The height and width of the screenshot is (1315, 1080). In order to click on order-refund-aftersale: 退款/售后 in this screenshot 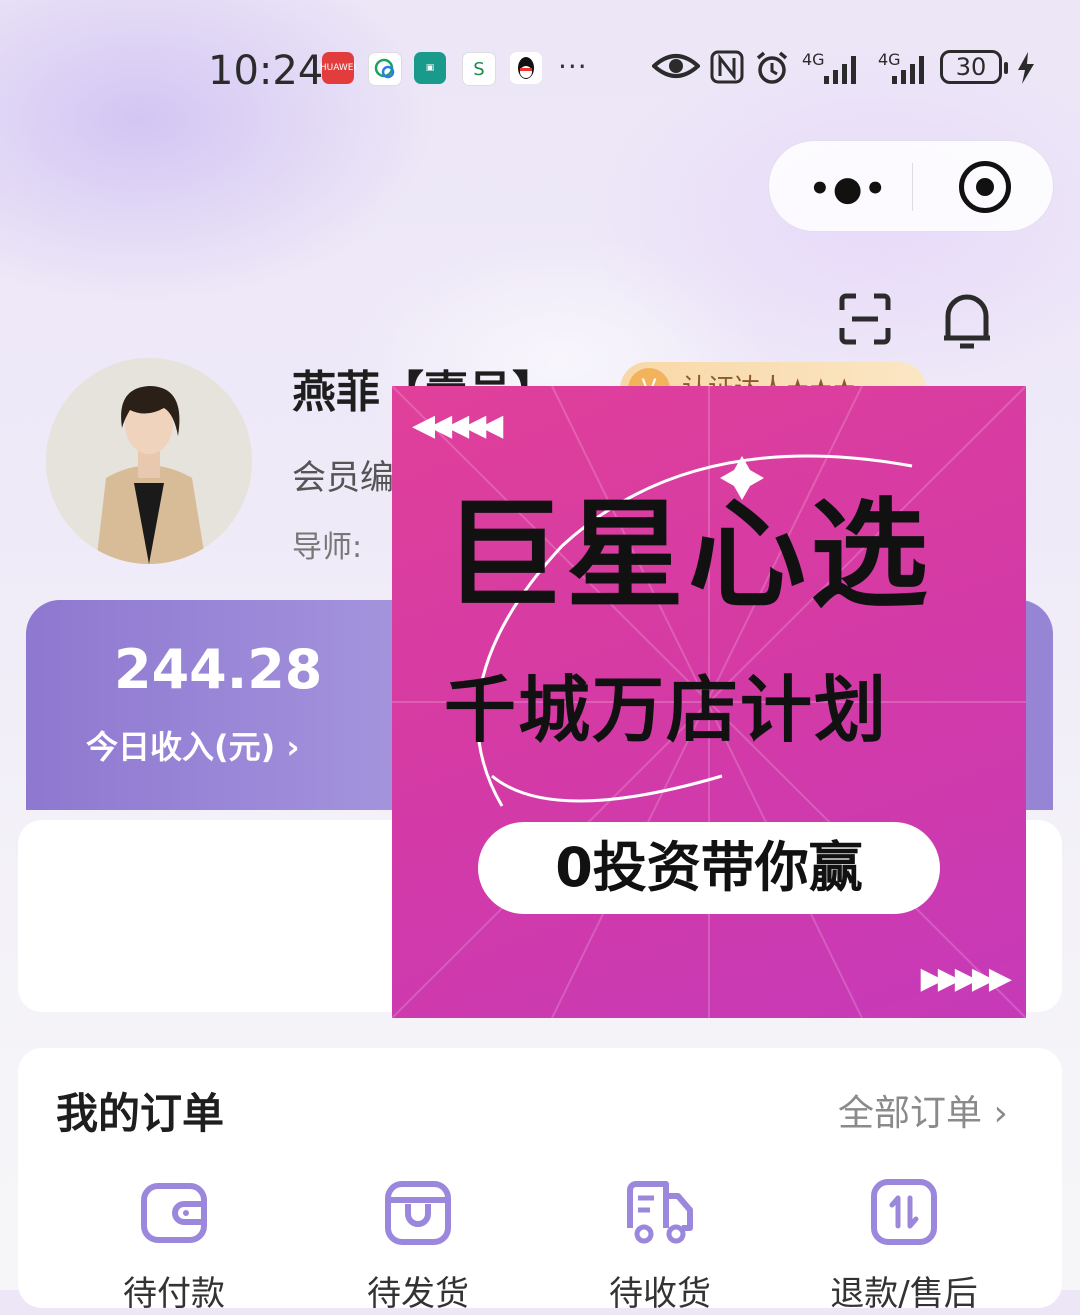, I will do `click(904, 1243)`.